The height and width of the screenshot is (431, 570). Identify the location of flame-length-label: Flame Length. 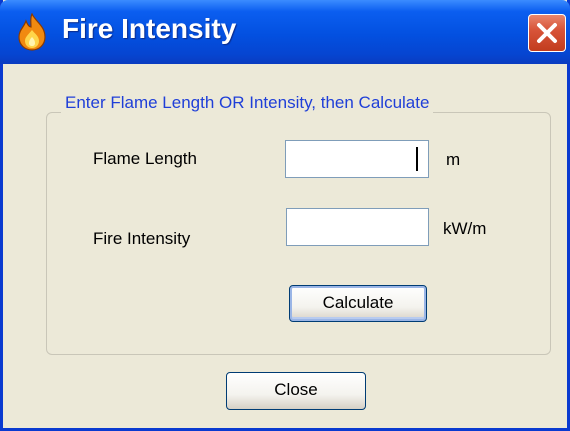
(145, 158).